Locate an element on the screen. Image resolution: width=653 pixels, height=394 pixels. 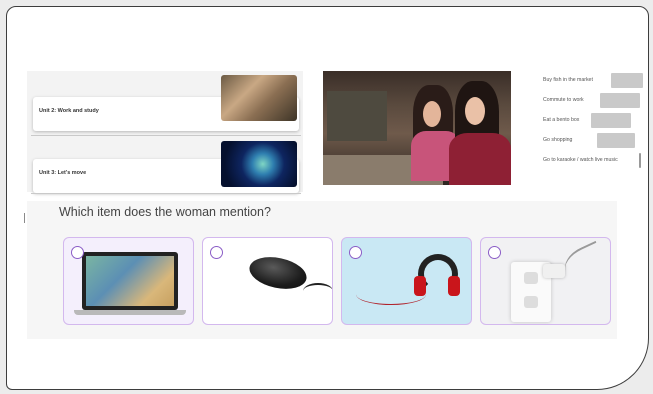
laptop-base is located at coordinates (130, 312).